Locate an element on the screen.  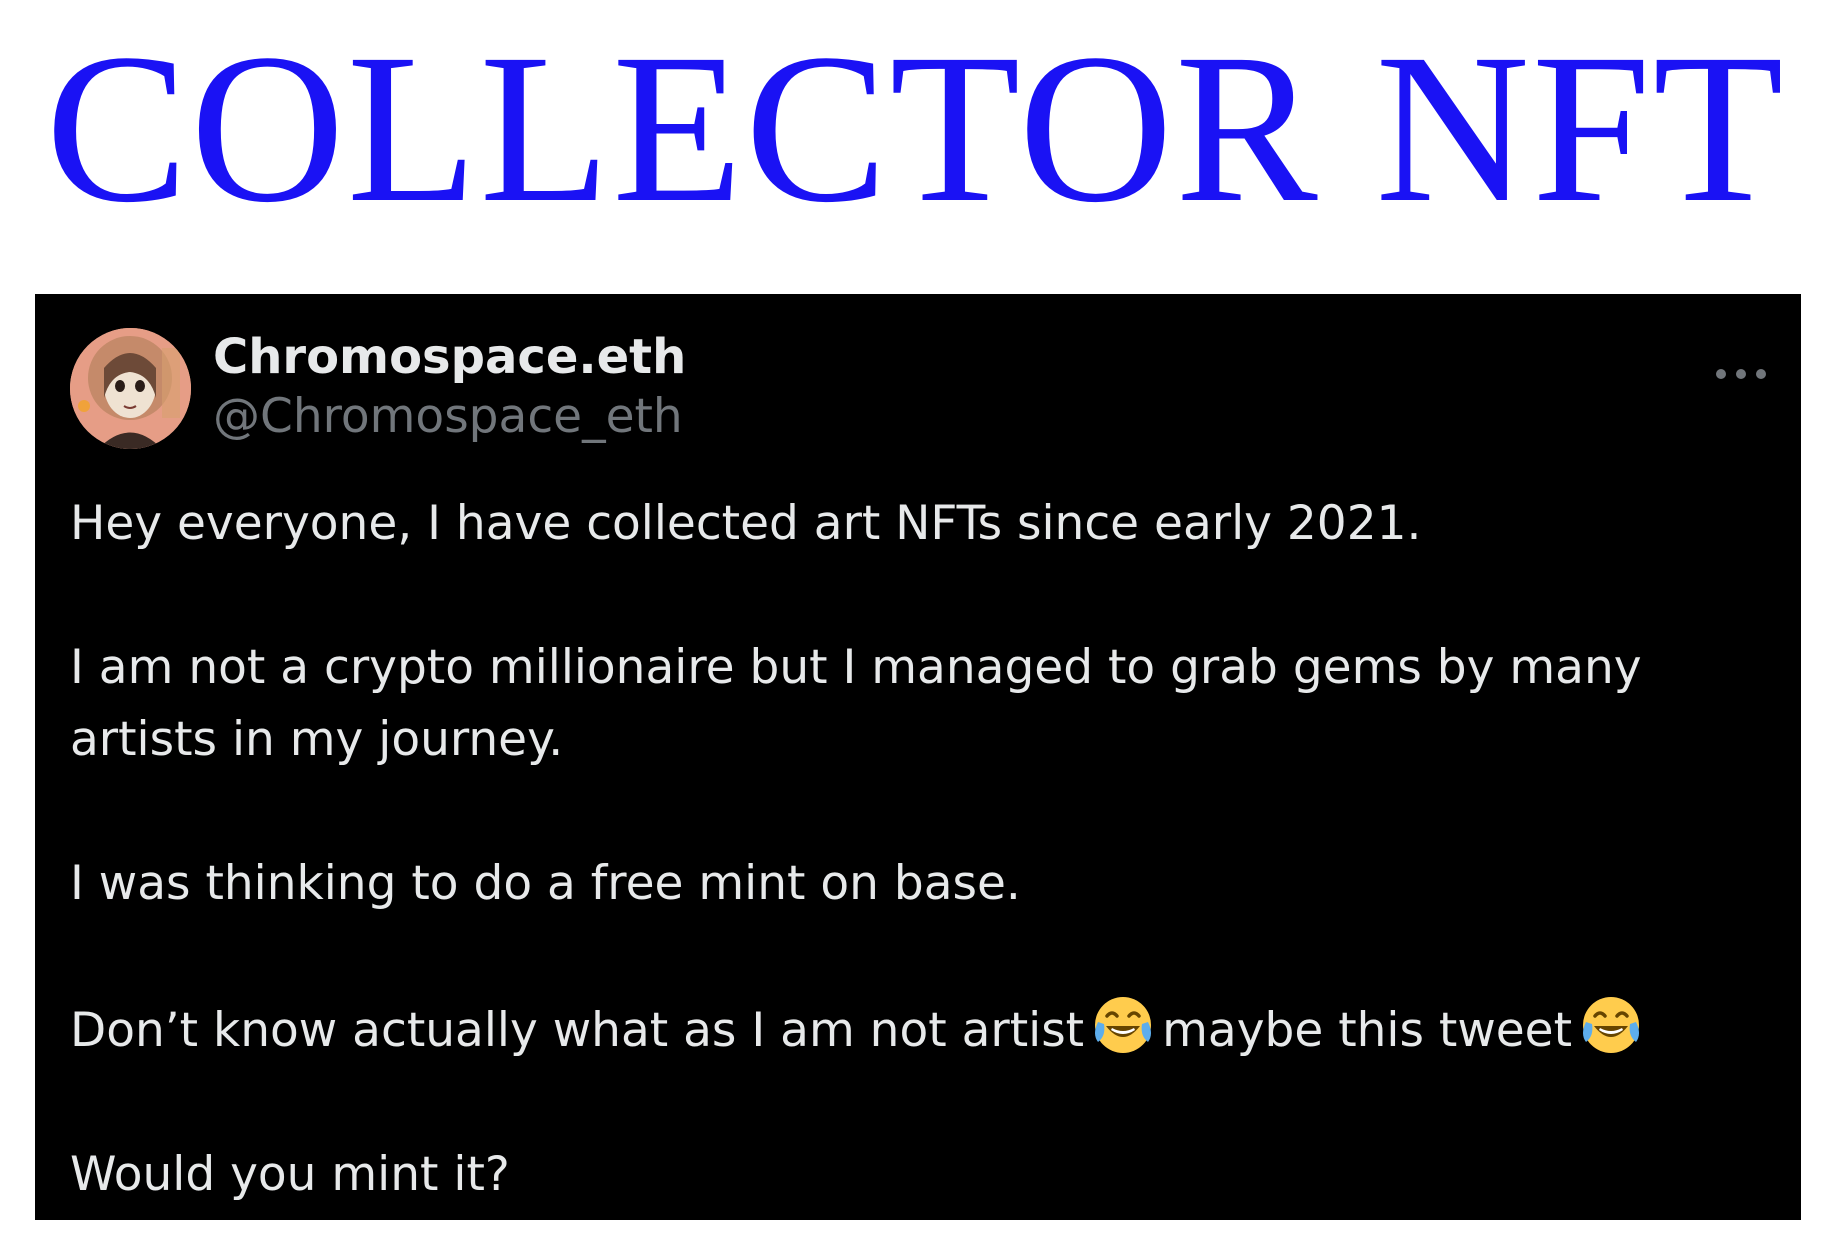
tweet-line: artists in my journey. is located at coordinates (317, 739).